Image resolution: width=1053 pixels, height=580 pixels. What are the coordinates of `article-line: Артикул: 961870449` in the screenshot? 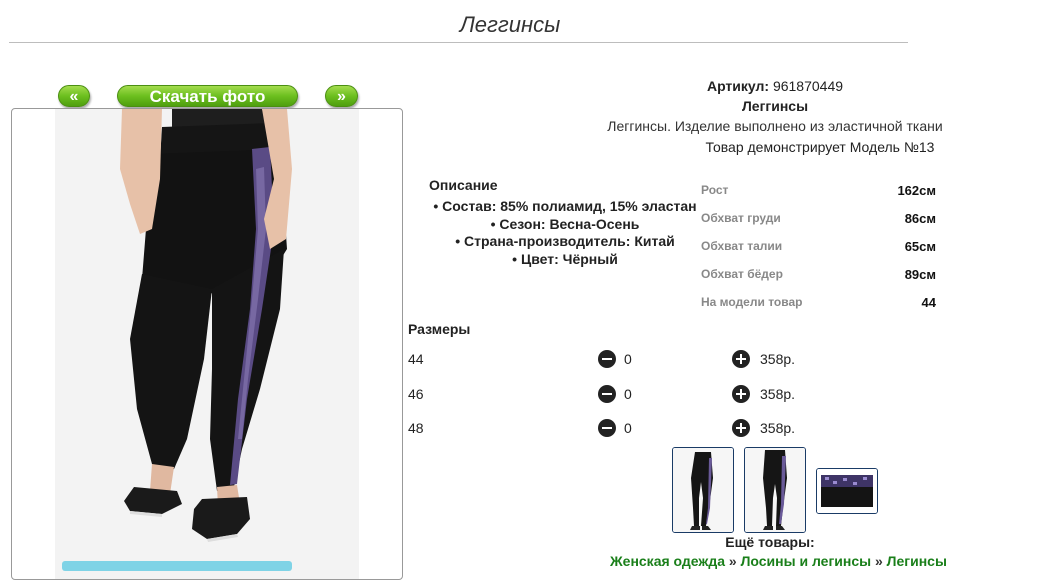 It's located at (775, 86).